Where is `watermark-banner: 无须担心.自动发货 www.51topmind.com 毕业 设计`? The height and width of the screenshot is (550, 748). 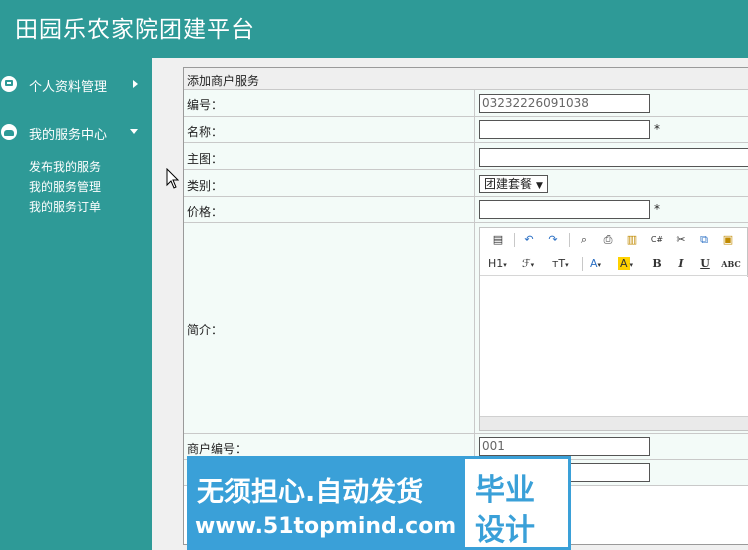
watermark-banner: 无须担心.自动发货 www.51topmind.com 毕业 设计 is located at coordinates (379, 503).